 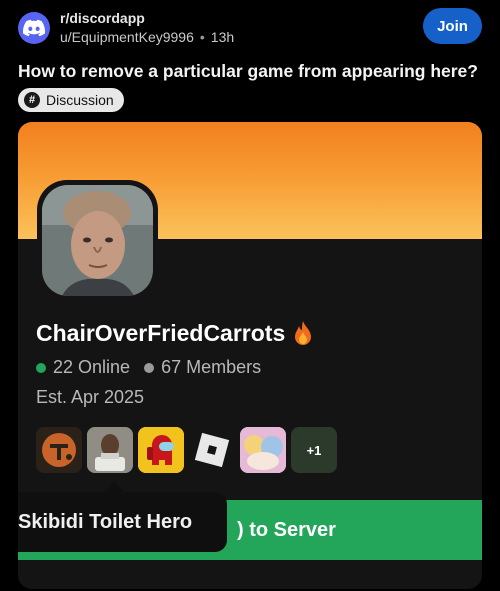 What do you see at coordinates (127, 37) in the screenshot?
I see `author-name: u/EquipmentKey9996` at bounding box center [127, 37].